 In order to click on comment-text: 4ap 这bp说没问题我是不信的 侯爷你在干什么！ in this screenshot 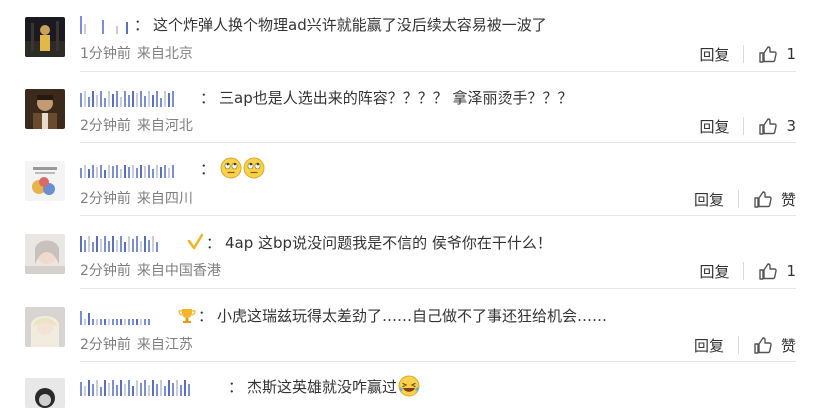, I will do `click(388, 242)`.